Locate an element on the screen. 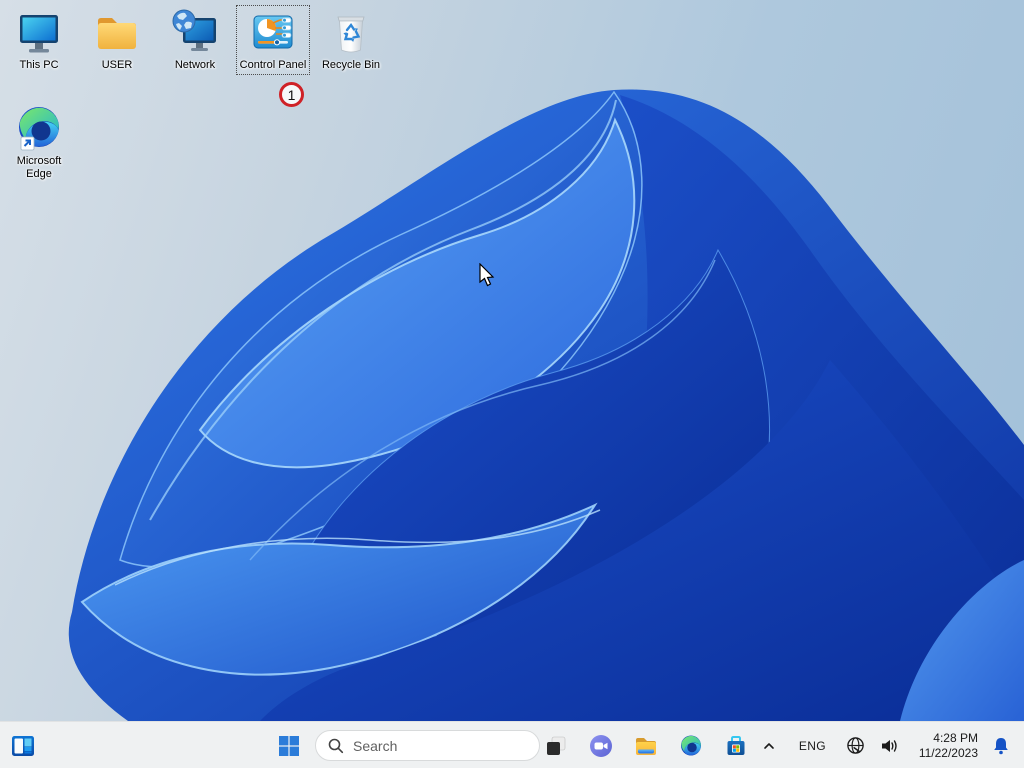  clock-time: 4:28 PM is located at coordinates (955, 737).